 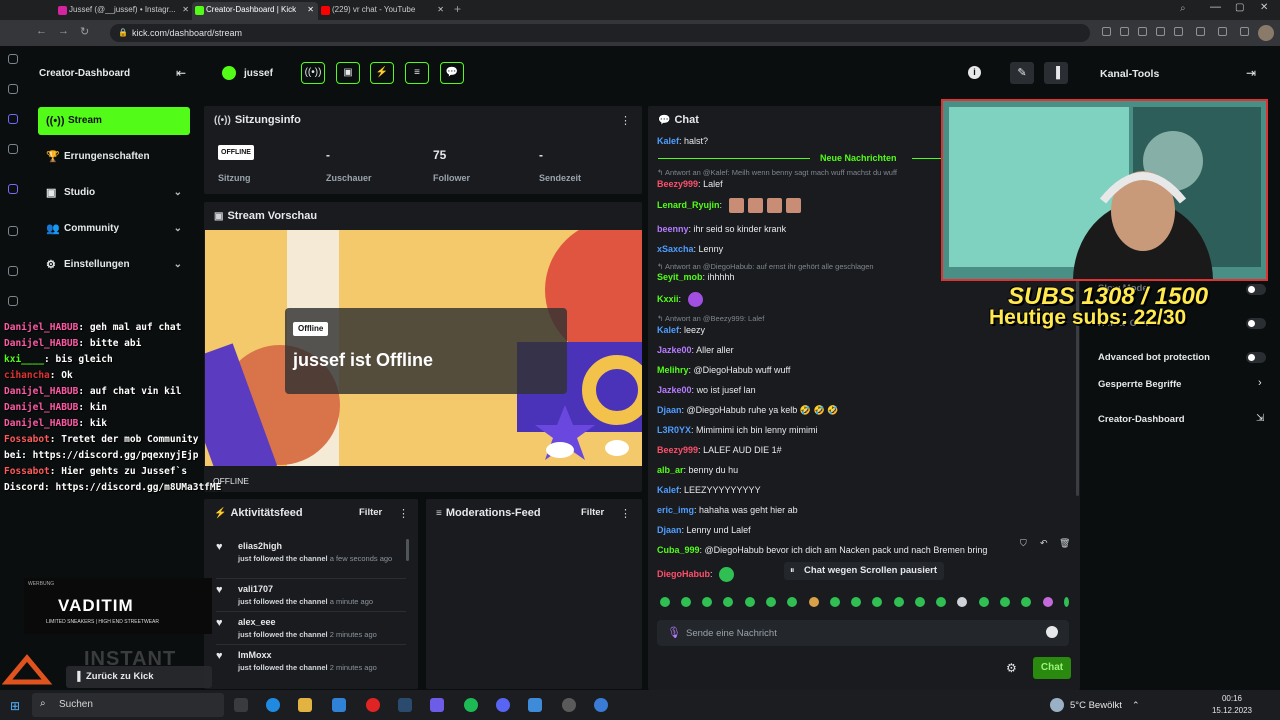 I want to click on send-chat-button: Chat, so click(x=1052, y=668).